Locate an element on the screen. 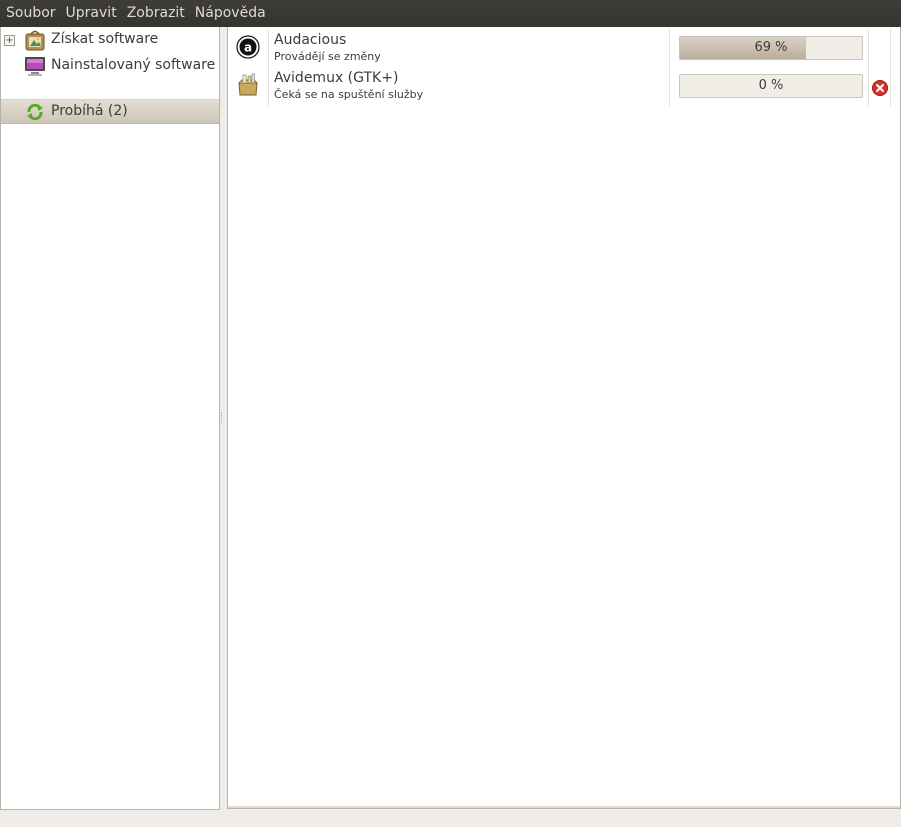 The width and height of the screenshot is (901, 827). package-icon is located at coordinates (248, 84).